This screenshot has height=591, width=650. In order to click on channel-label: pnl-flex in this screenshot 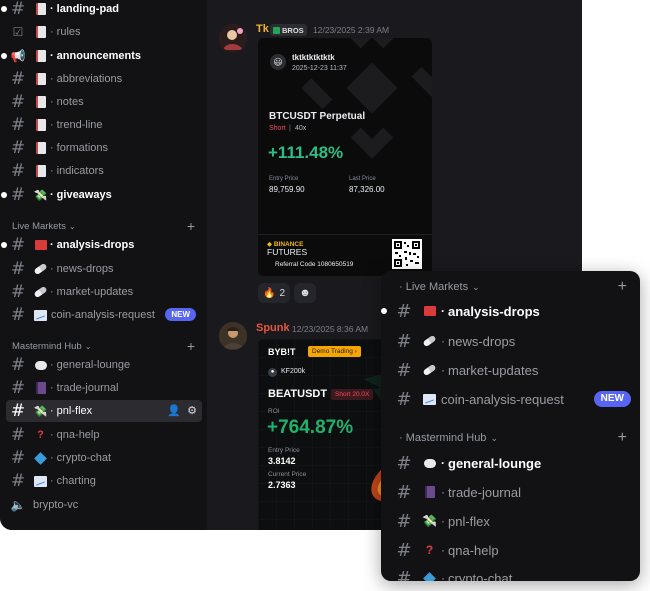, I will do `click(469, 521)`.